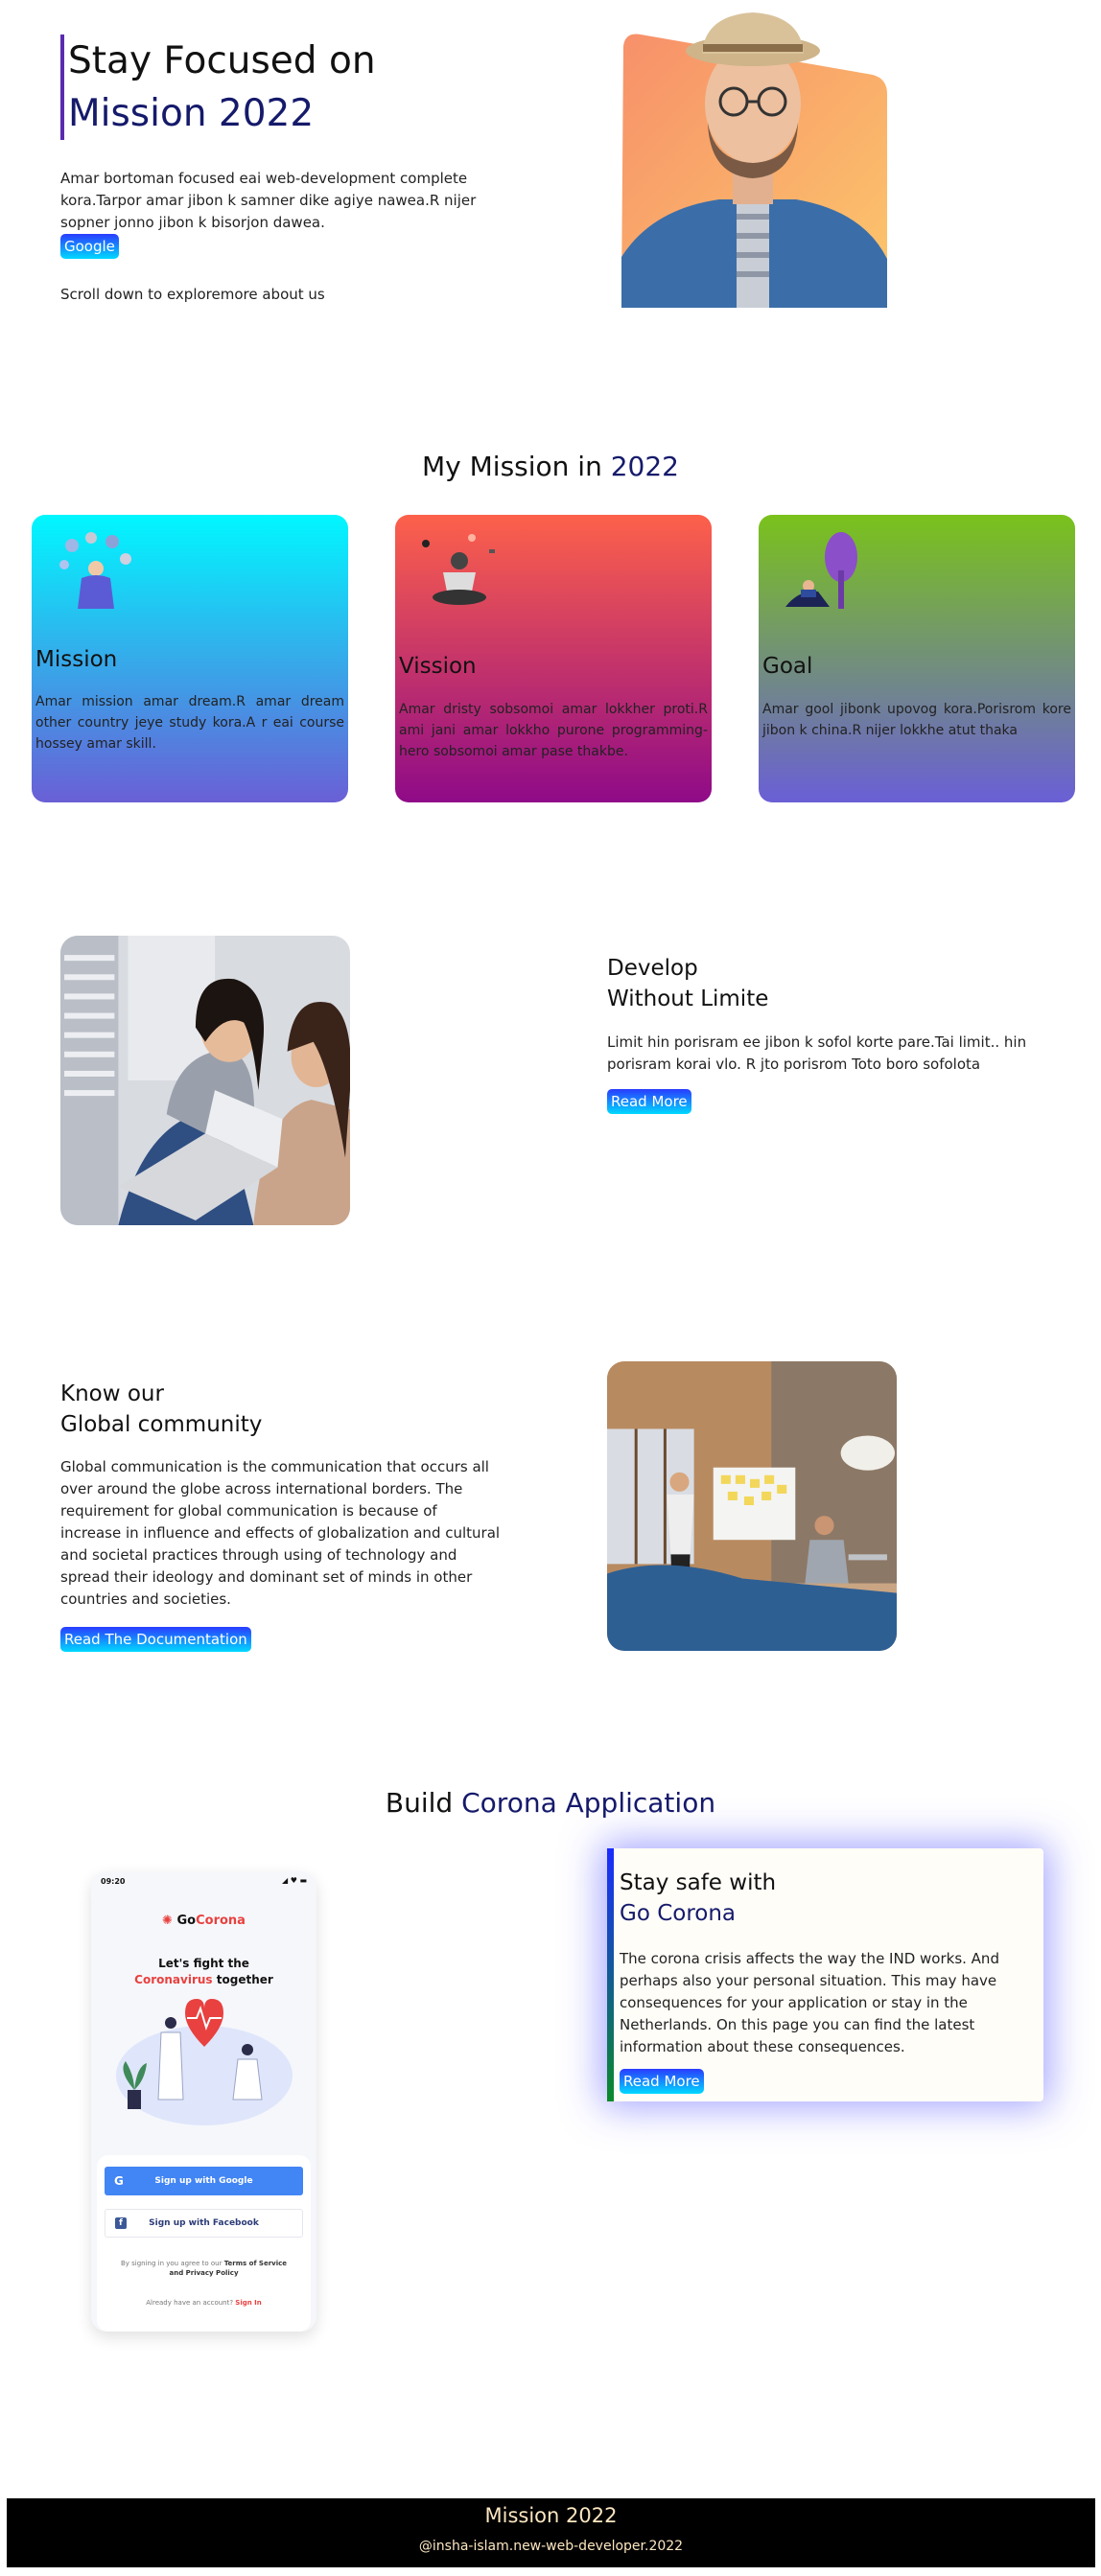 The image size is (1101, 2576). I want to click on mission-heading: My Mission in 2022, so click(550, 467).